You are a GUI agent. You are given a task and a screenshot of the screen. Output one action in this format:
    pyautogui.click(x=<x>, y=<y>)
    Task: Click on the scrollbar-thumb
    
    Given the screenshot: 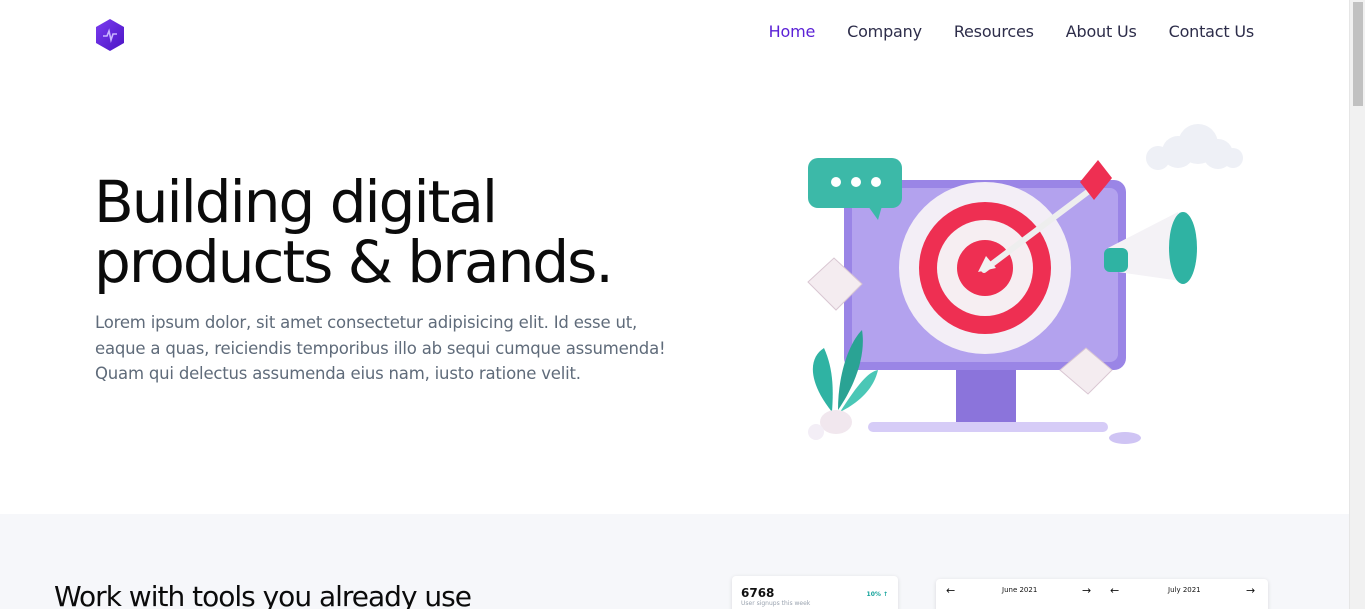 What is the action you would take?
    pyautogui.click(x=1358, y=54)
    